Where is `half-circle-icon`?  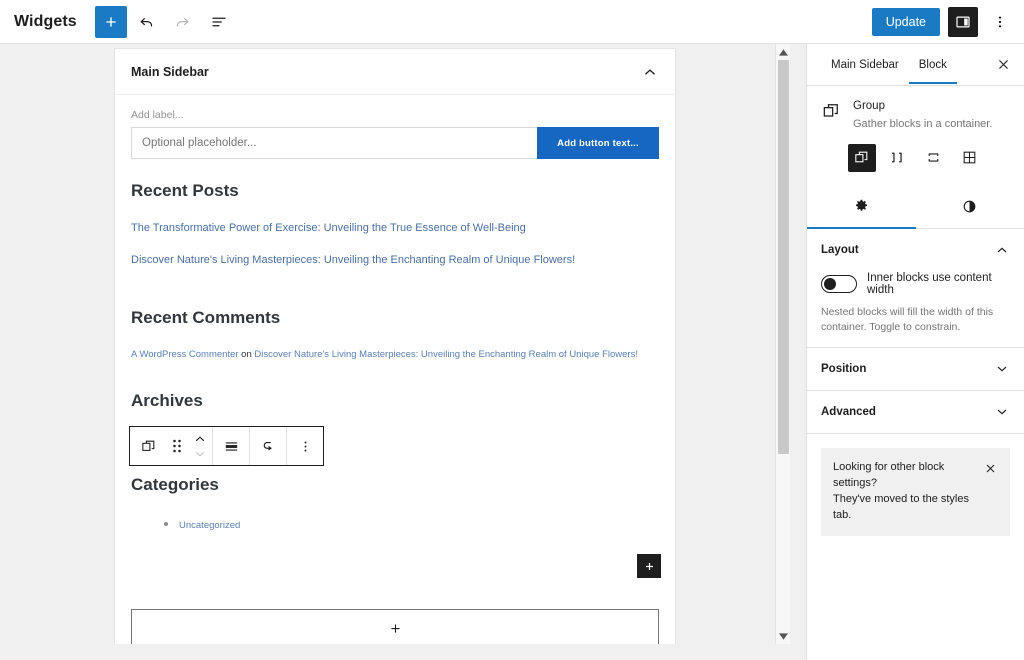
half-circle-icon is located at coordinates (969, 206).